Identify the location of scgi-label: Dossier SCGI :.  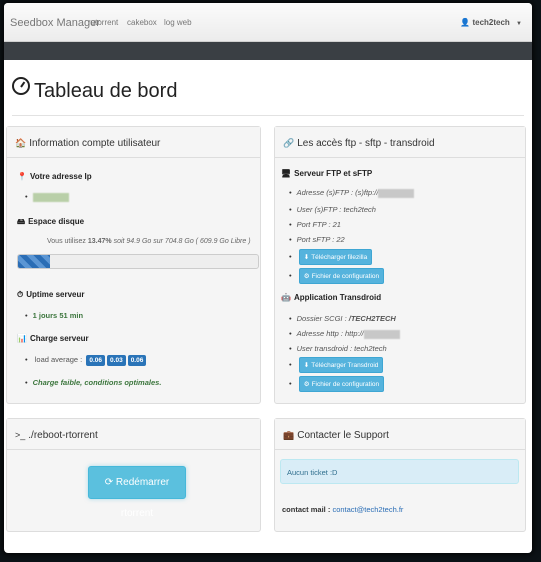
(321, 318).